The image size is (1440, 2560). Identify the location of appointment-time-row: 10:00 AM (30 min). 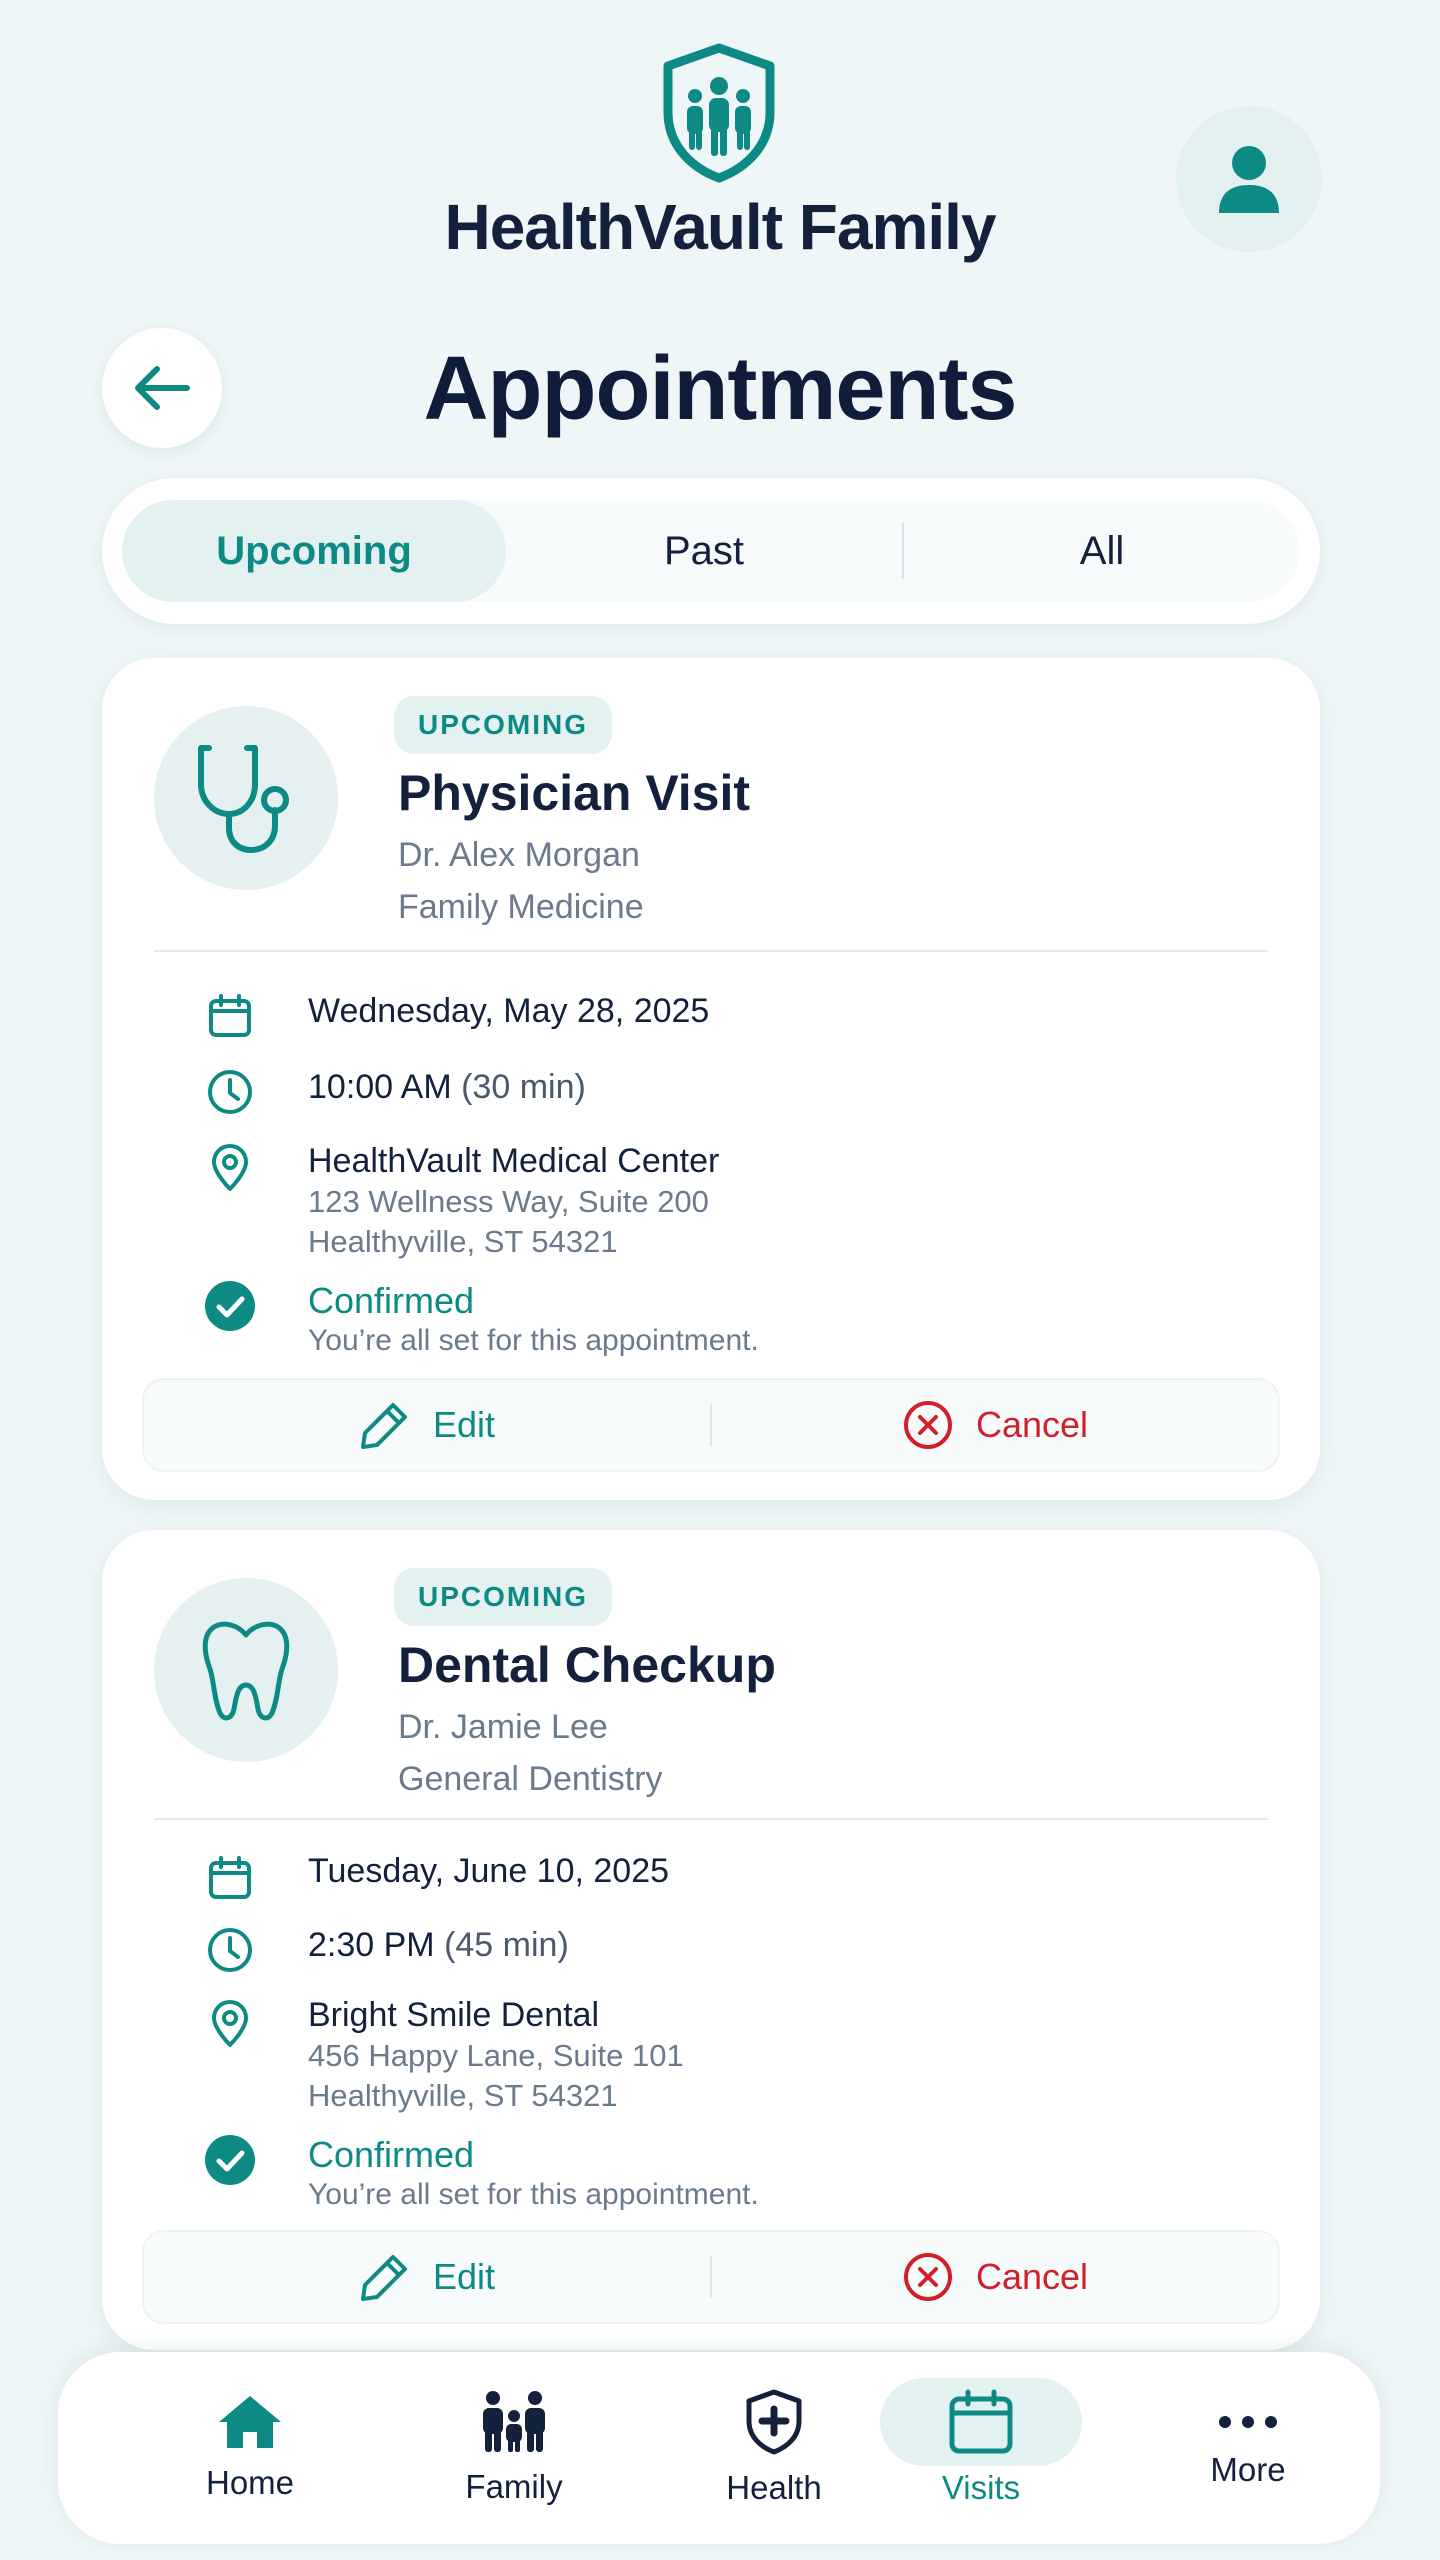
(447, 1087).